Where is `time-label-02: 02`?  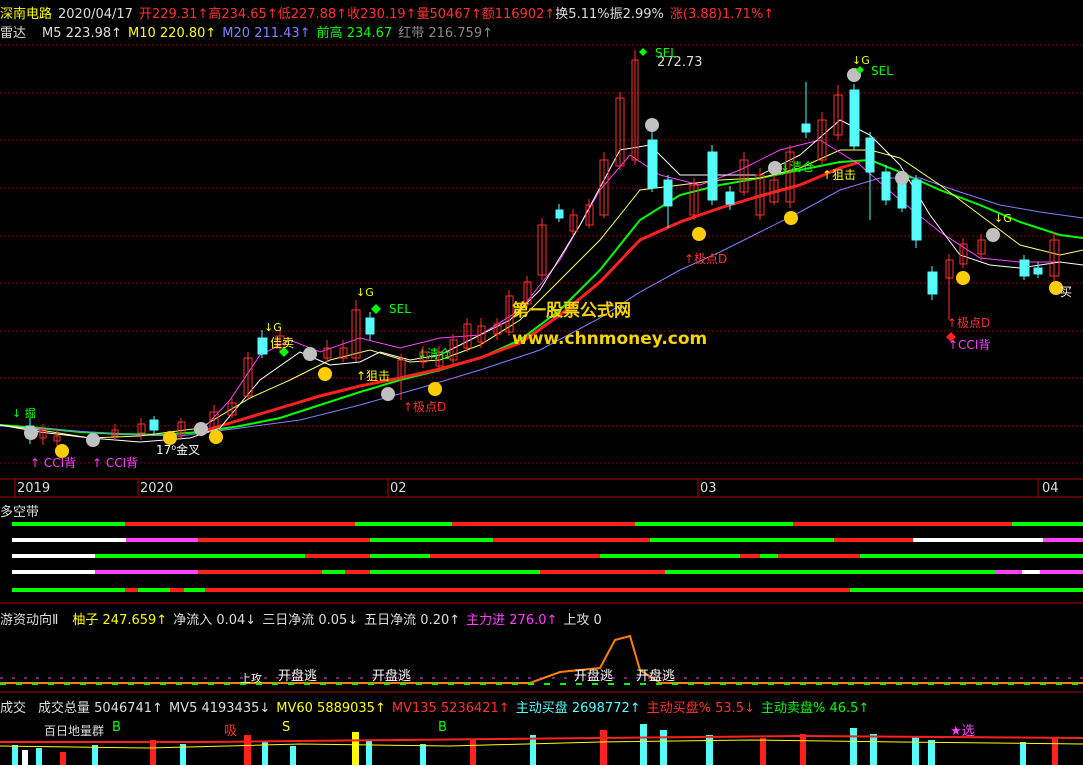 time-label-02: 02 is located at coordinates (398, 488).